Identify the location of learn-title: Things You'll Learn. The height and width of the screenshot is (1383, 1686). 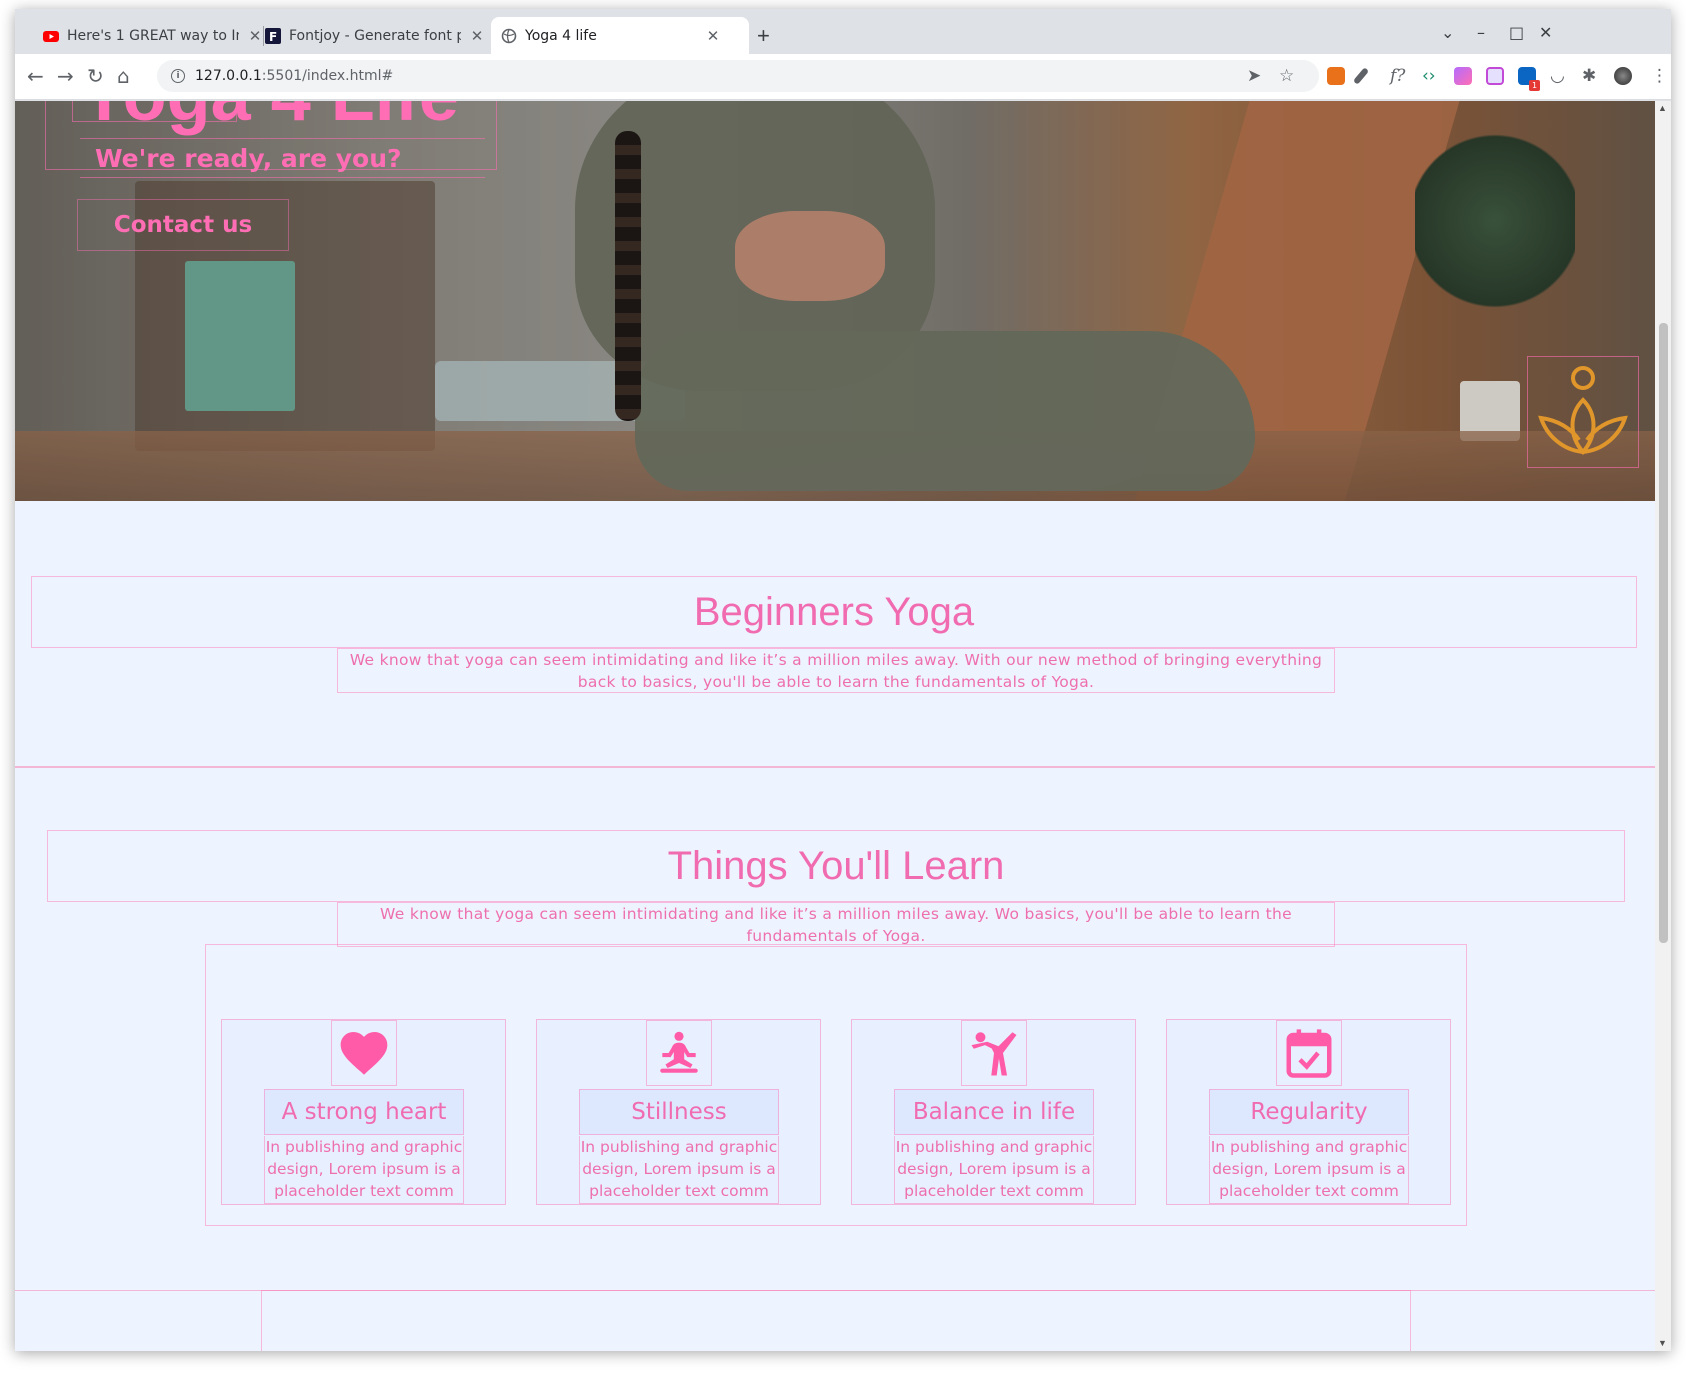
(836, 866).